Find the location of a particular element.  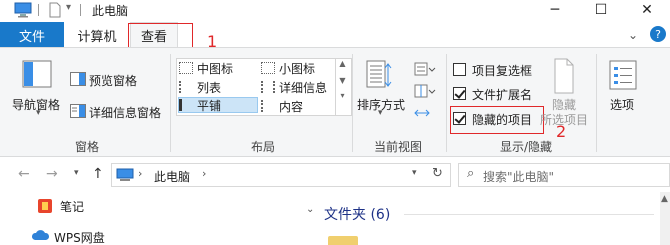

group-label-layout: 布局 is located at coordinates (262, 147).